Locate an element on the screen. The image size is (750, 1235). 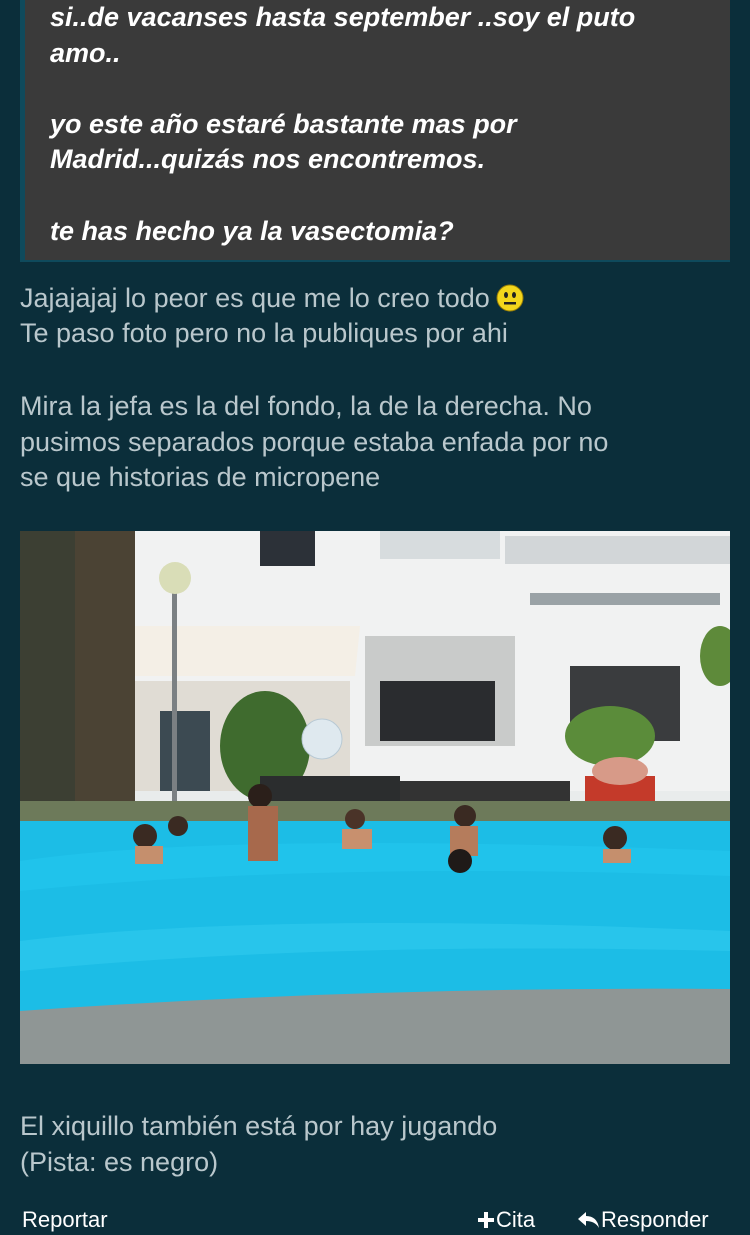
report-button: Reportar is located at coordinates (65, 1220).